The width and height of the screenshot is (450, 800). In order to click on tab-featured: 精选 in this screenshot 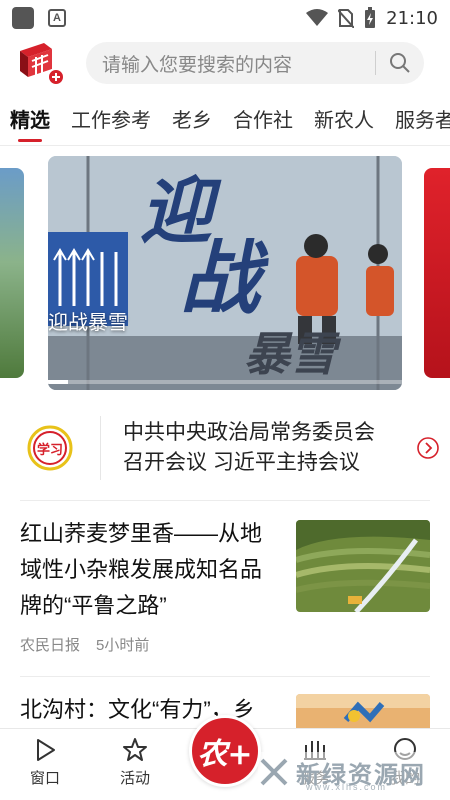, I will do `click(30, 118)`.